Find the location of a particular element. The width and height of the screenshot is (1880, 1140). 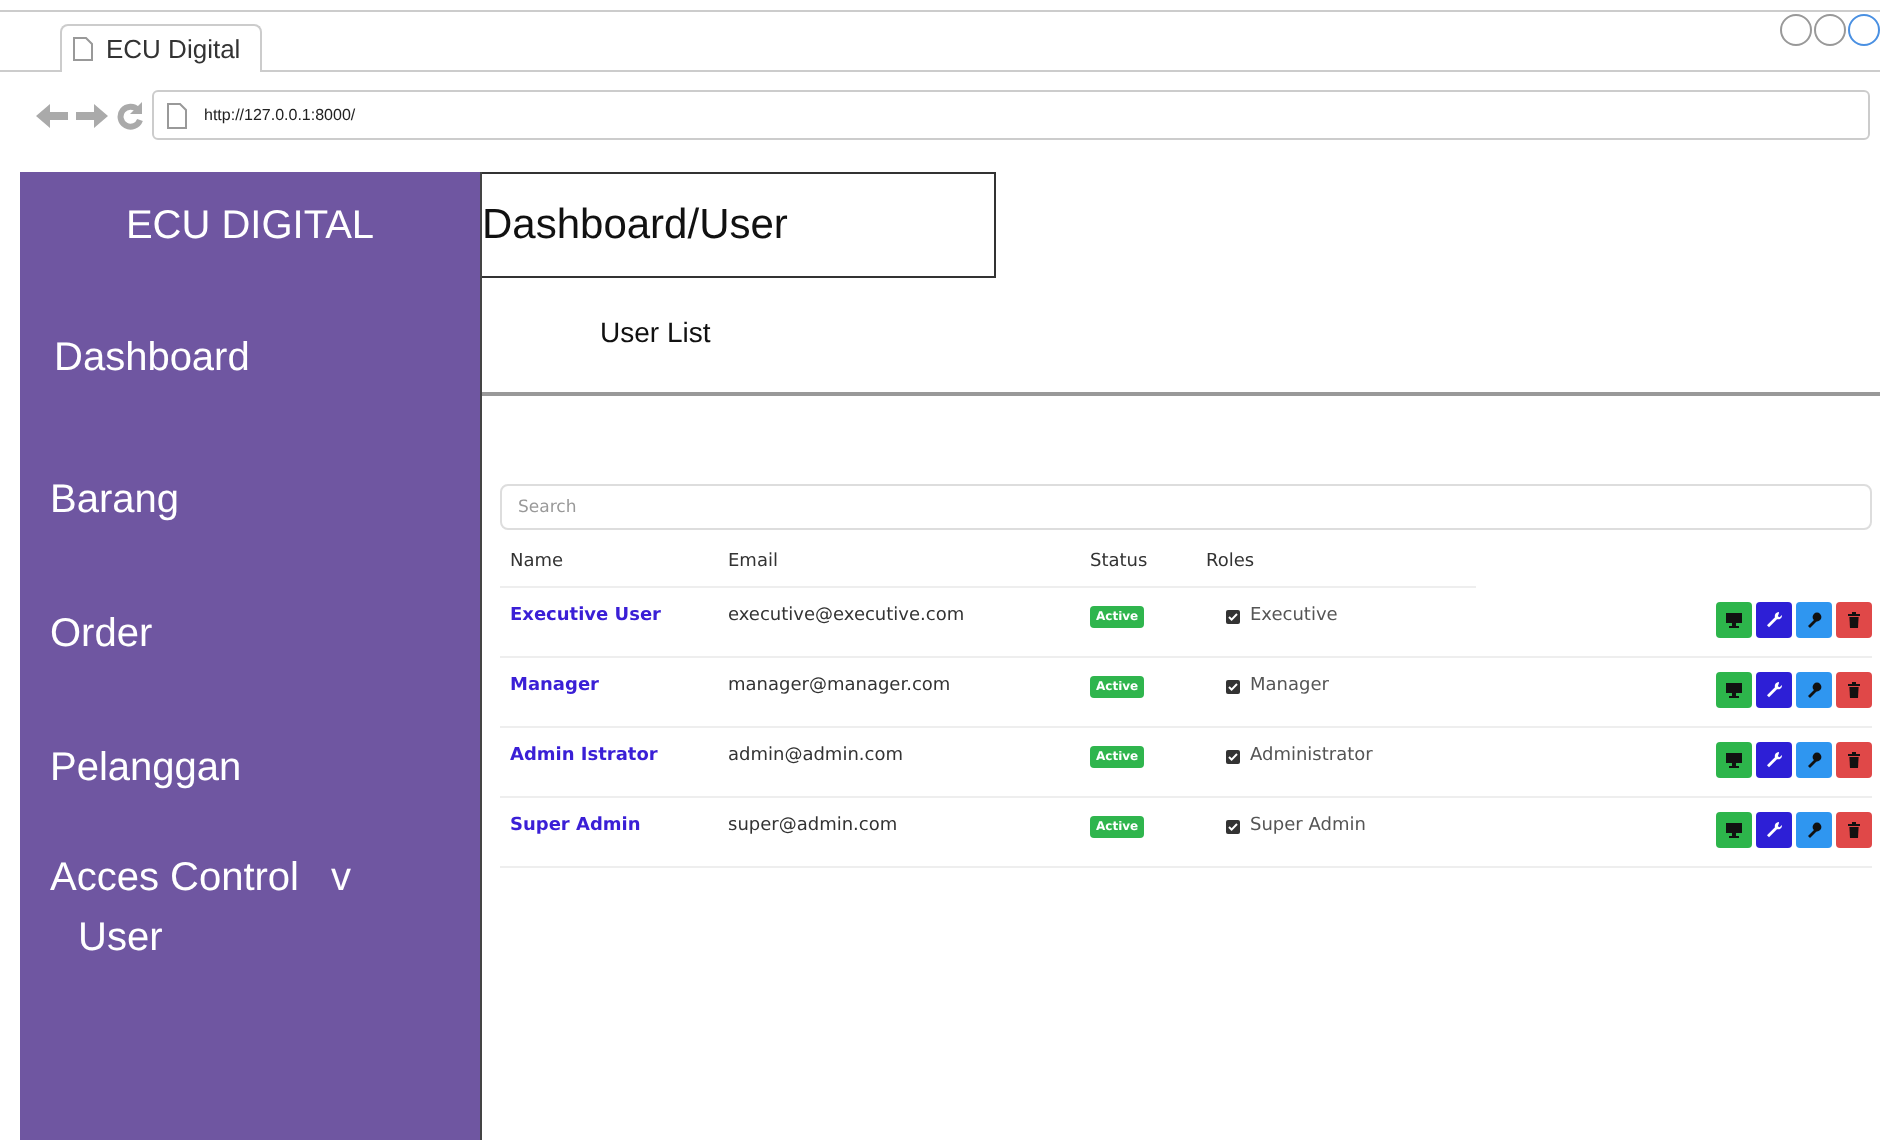

sidebar-item: Order is located at coordinates (250, 635).